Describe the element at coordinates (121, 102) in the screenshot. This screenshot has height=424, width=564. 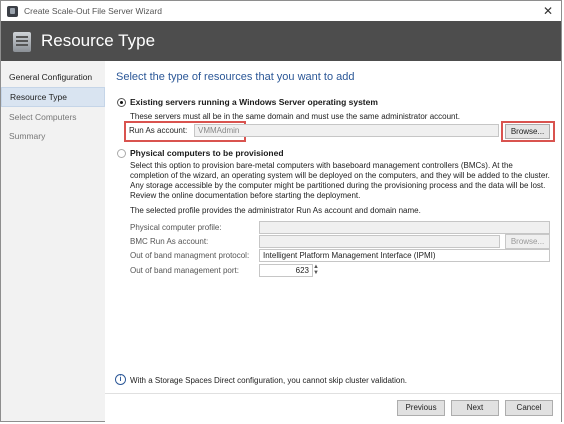
I see `existing-servers-radio` at that location.